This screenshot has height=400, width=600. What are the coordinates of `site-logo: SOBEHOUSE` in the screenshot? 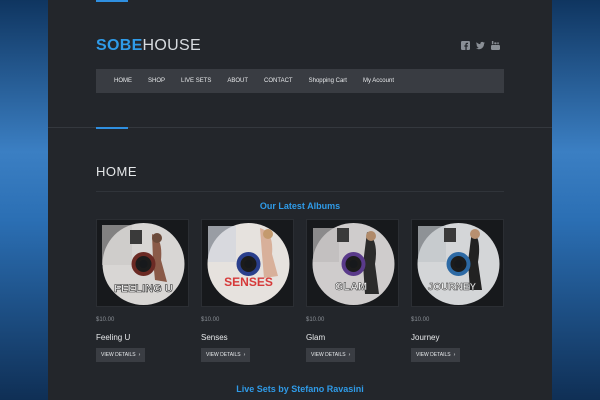 It's located at (148, 46).